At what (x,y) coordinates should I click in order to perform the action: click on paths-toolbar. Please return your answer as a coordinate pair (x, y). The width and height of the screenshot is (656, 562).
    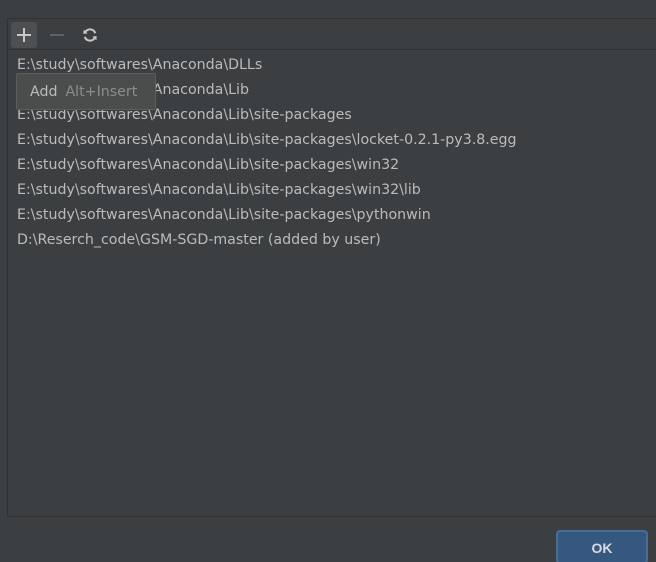
    Looking at the image, I should click on (332, 34).